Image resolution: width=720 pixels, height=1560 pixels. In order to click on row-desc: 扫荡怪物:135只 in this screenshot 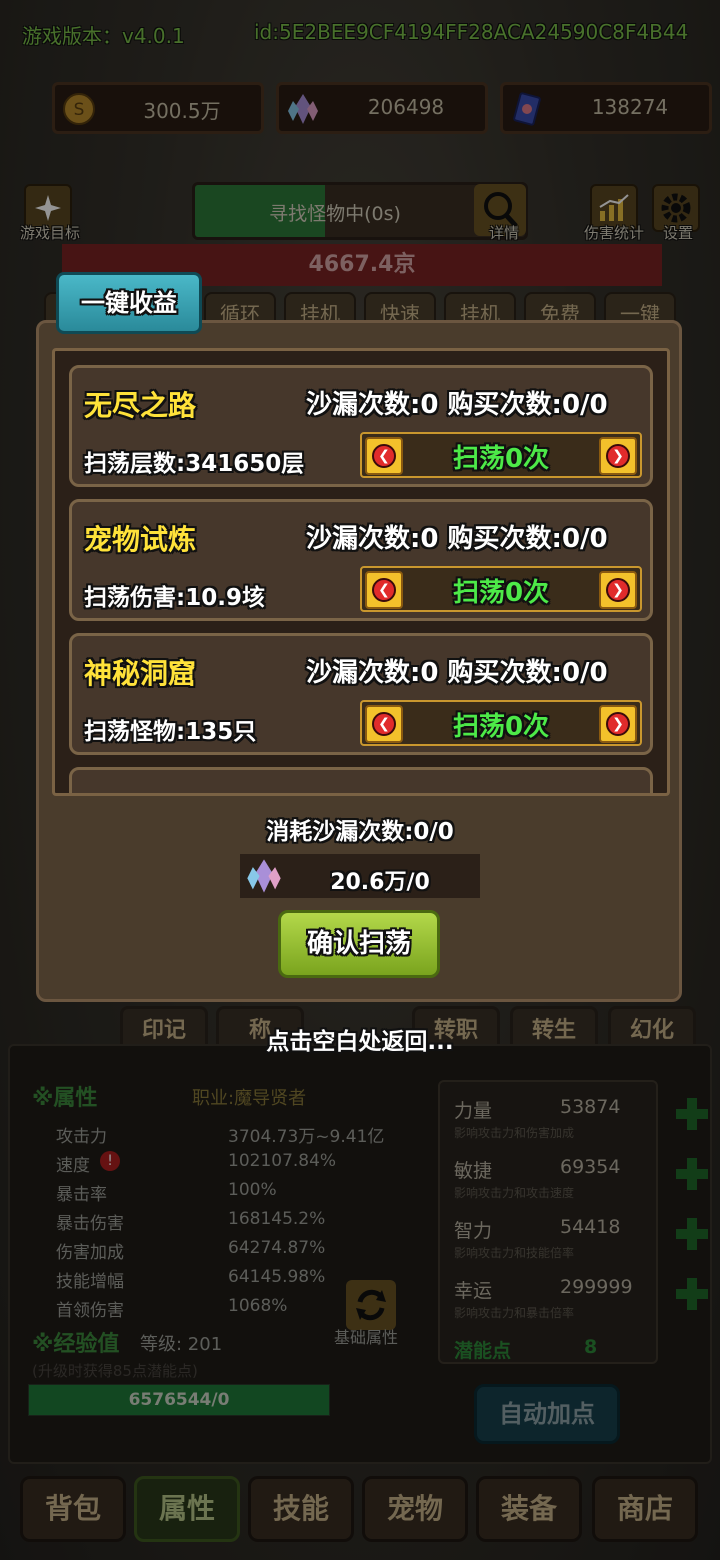, I will do `click(170, 732)`.